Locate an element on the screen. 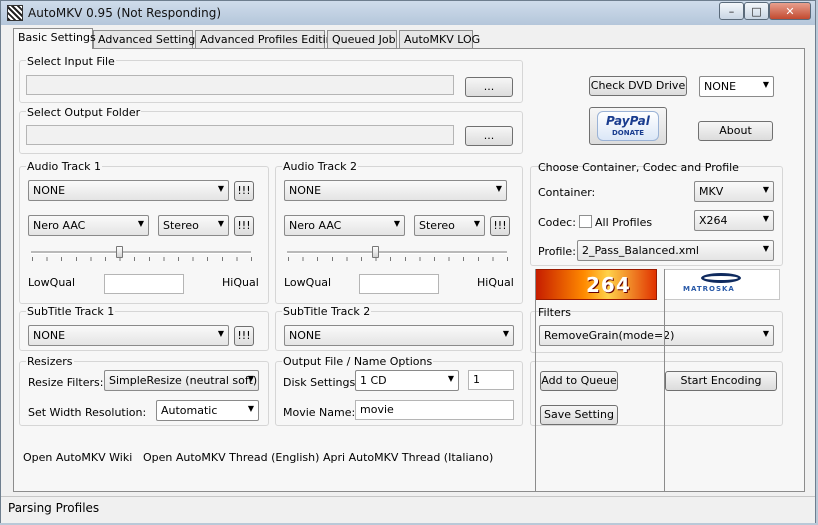 The image size is (818, 525). disk-settings-value: 1 CD is located at coordinates (373, 380).